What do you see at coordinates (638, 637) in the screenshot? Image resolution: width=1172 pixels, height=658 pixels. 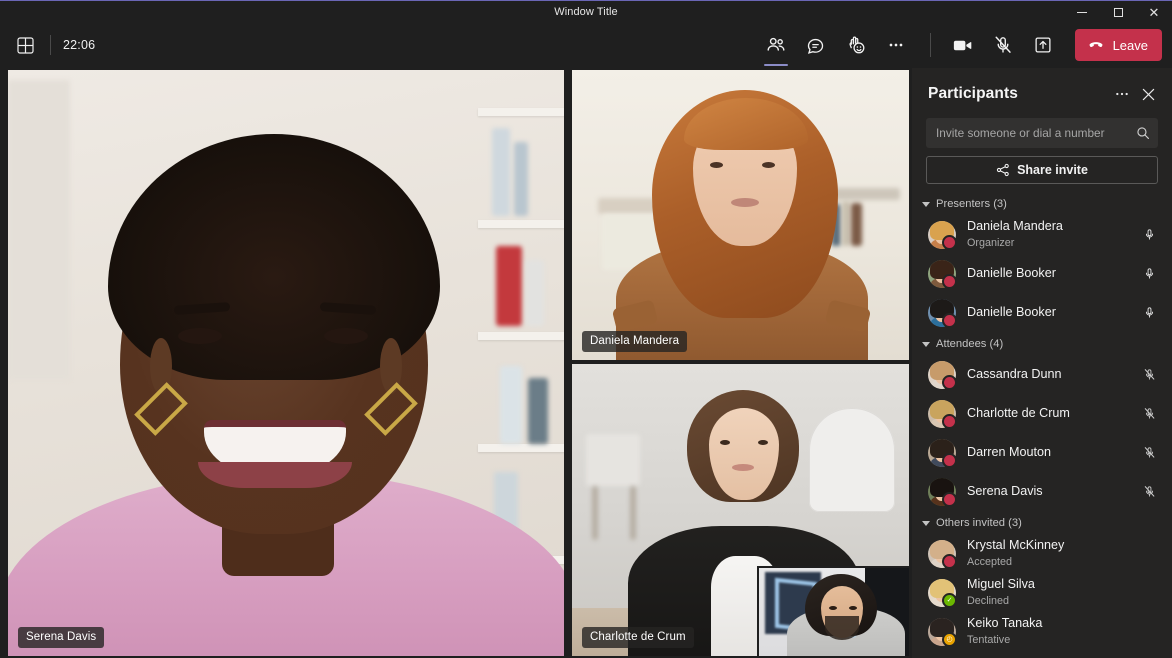 I see `tile-name-label: Charlotte de Crum` at bounding box center [638, 637].